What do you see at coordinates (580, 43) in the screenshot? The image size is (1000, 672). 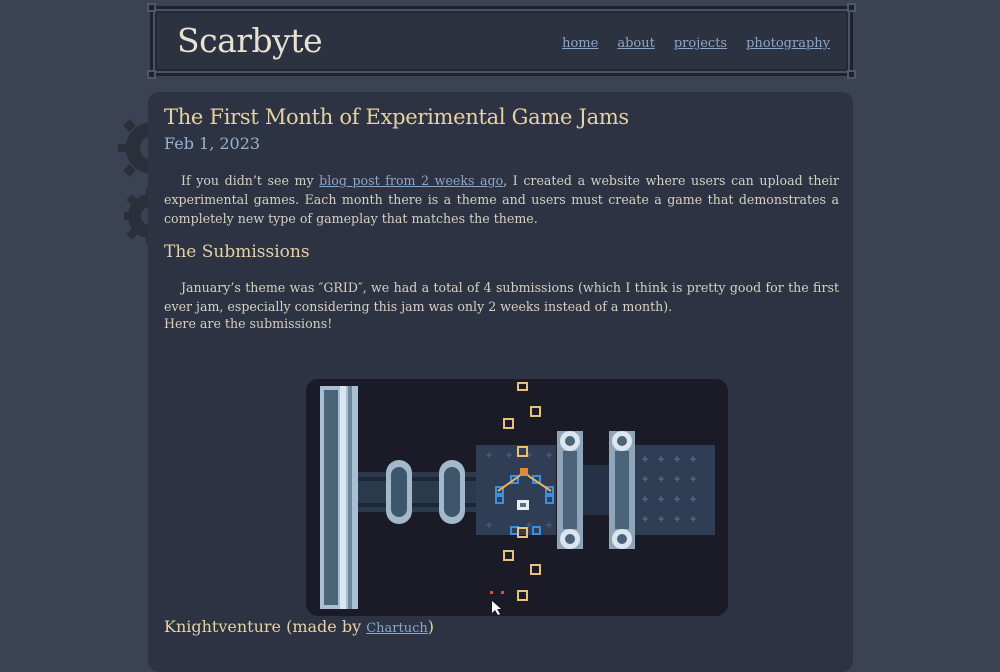 I see `nav-home: home` at bounding box center [580, 43].